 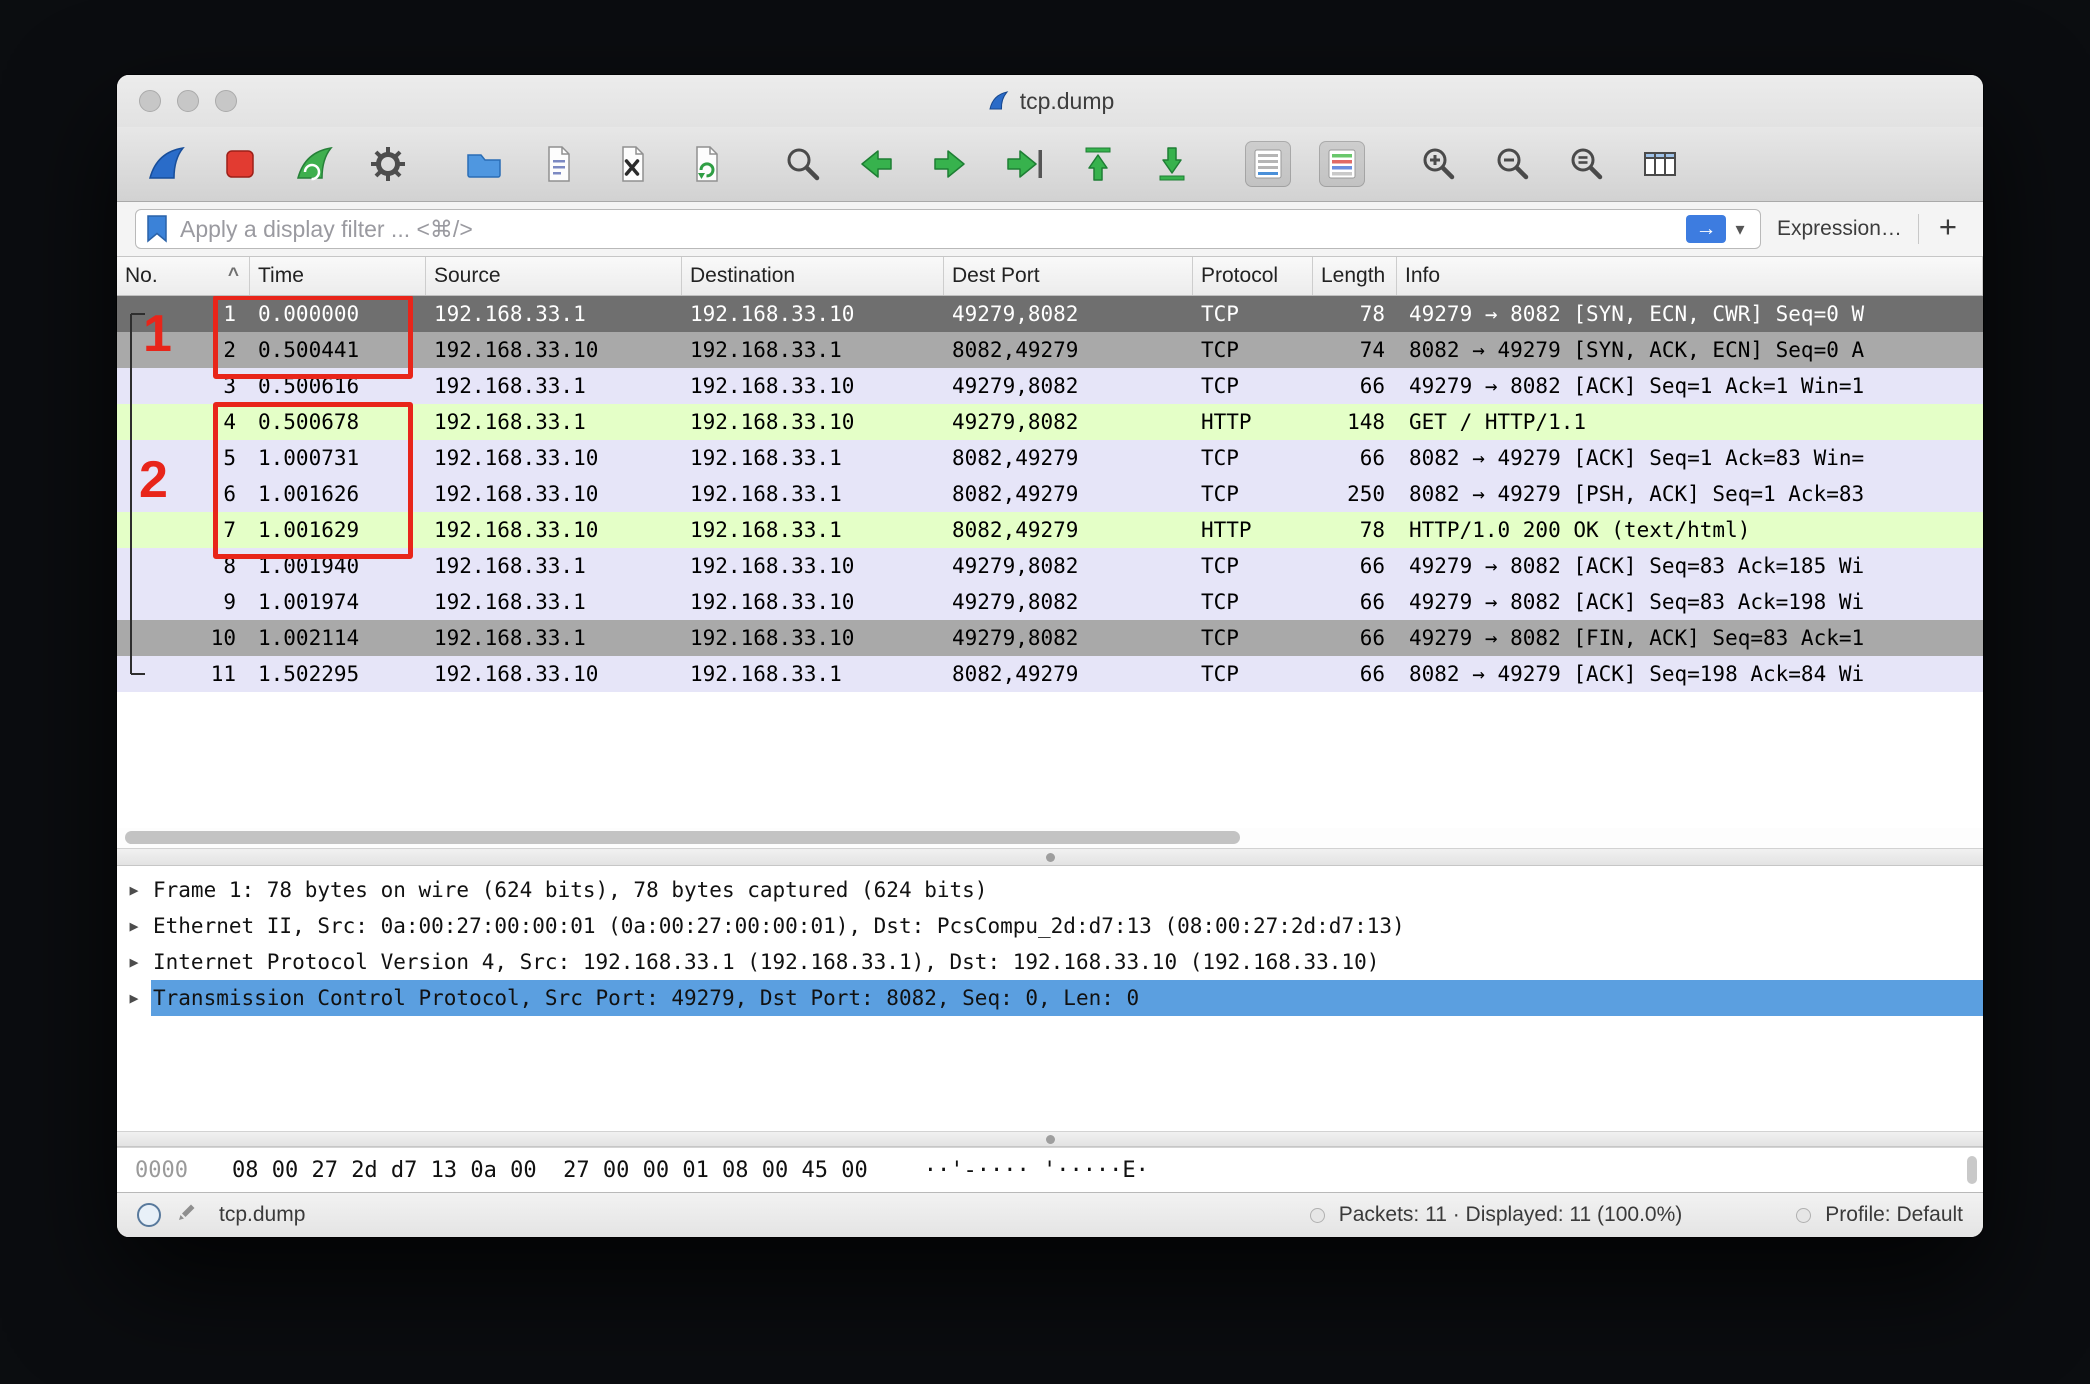 What do you see at coordinates (226, 101) in the screenshot?
I see `maximize-window-button` at bounding box center [226, 101].